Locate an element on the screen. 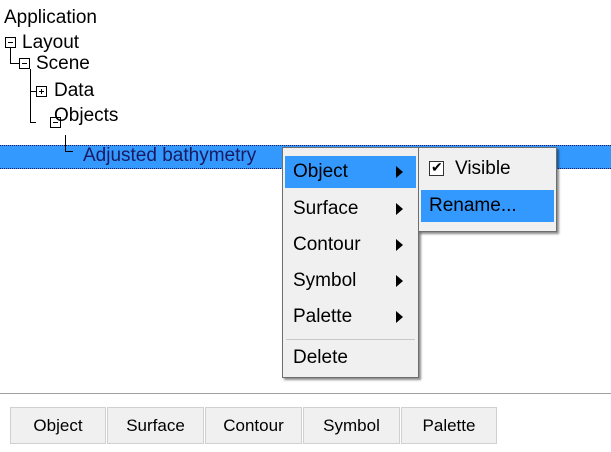 Image resolution: width=611 pixels, height=452 pixels. menu-item-label: Visible is located at coordinates (483, 168).